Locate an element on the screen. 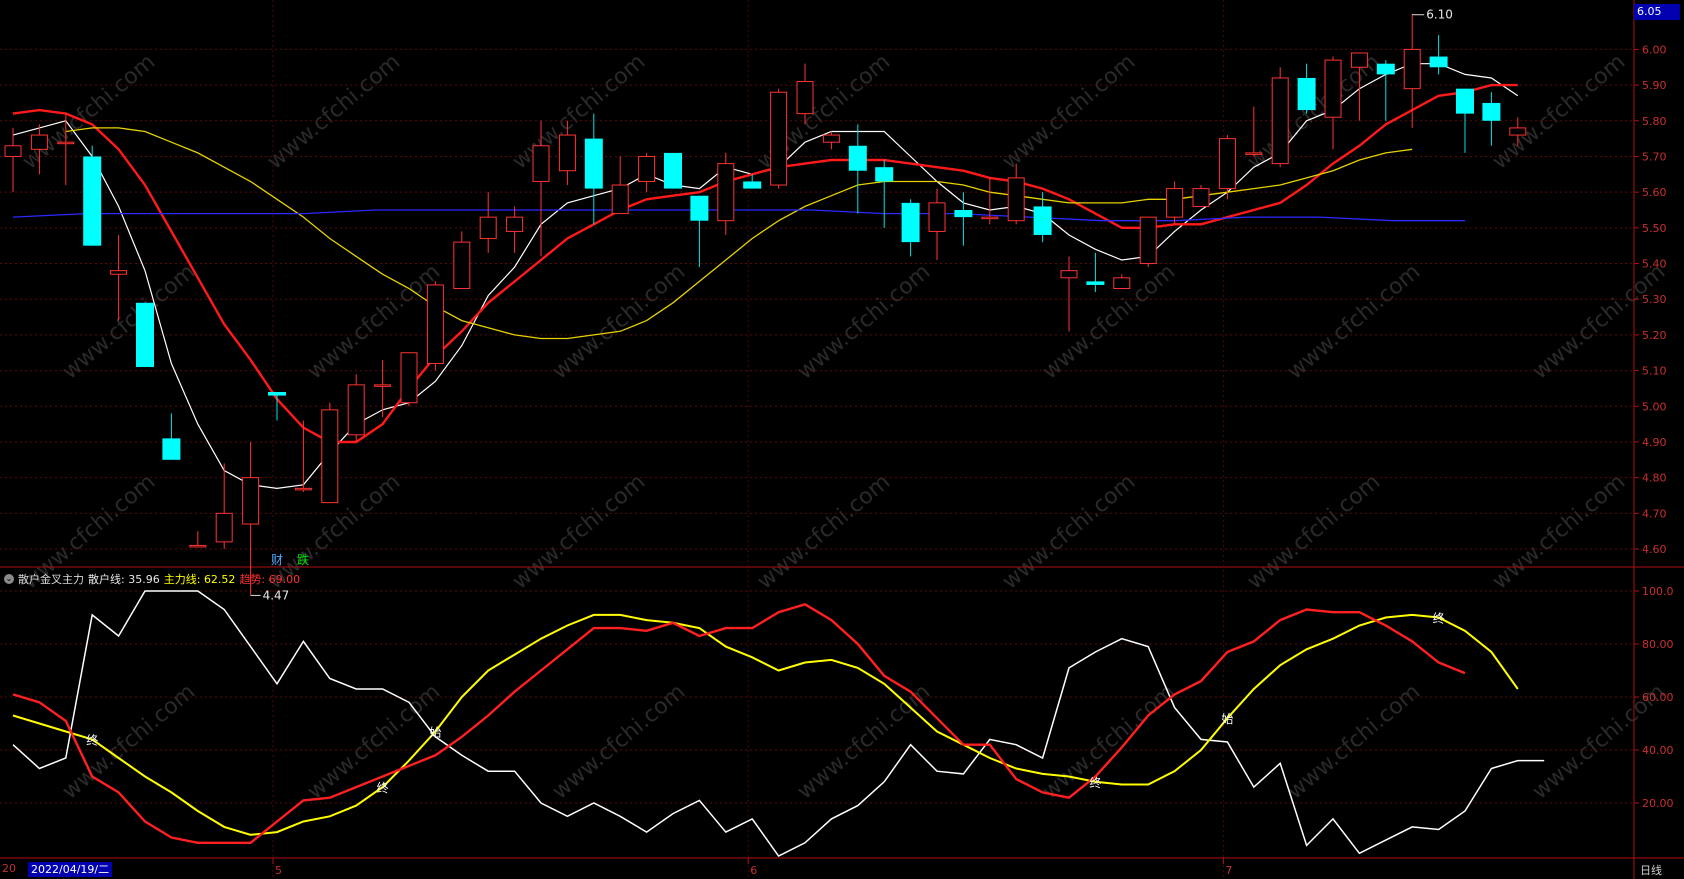 Image resolution: width=1684 pixels, height=879 pixels. price-tick-label: 5.10 is located at coordinates (1654, 371).